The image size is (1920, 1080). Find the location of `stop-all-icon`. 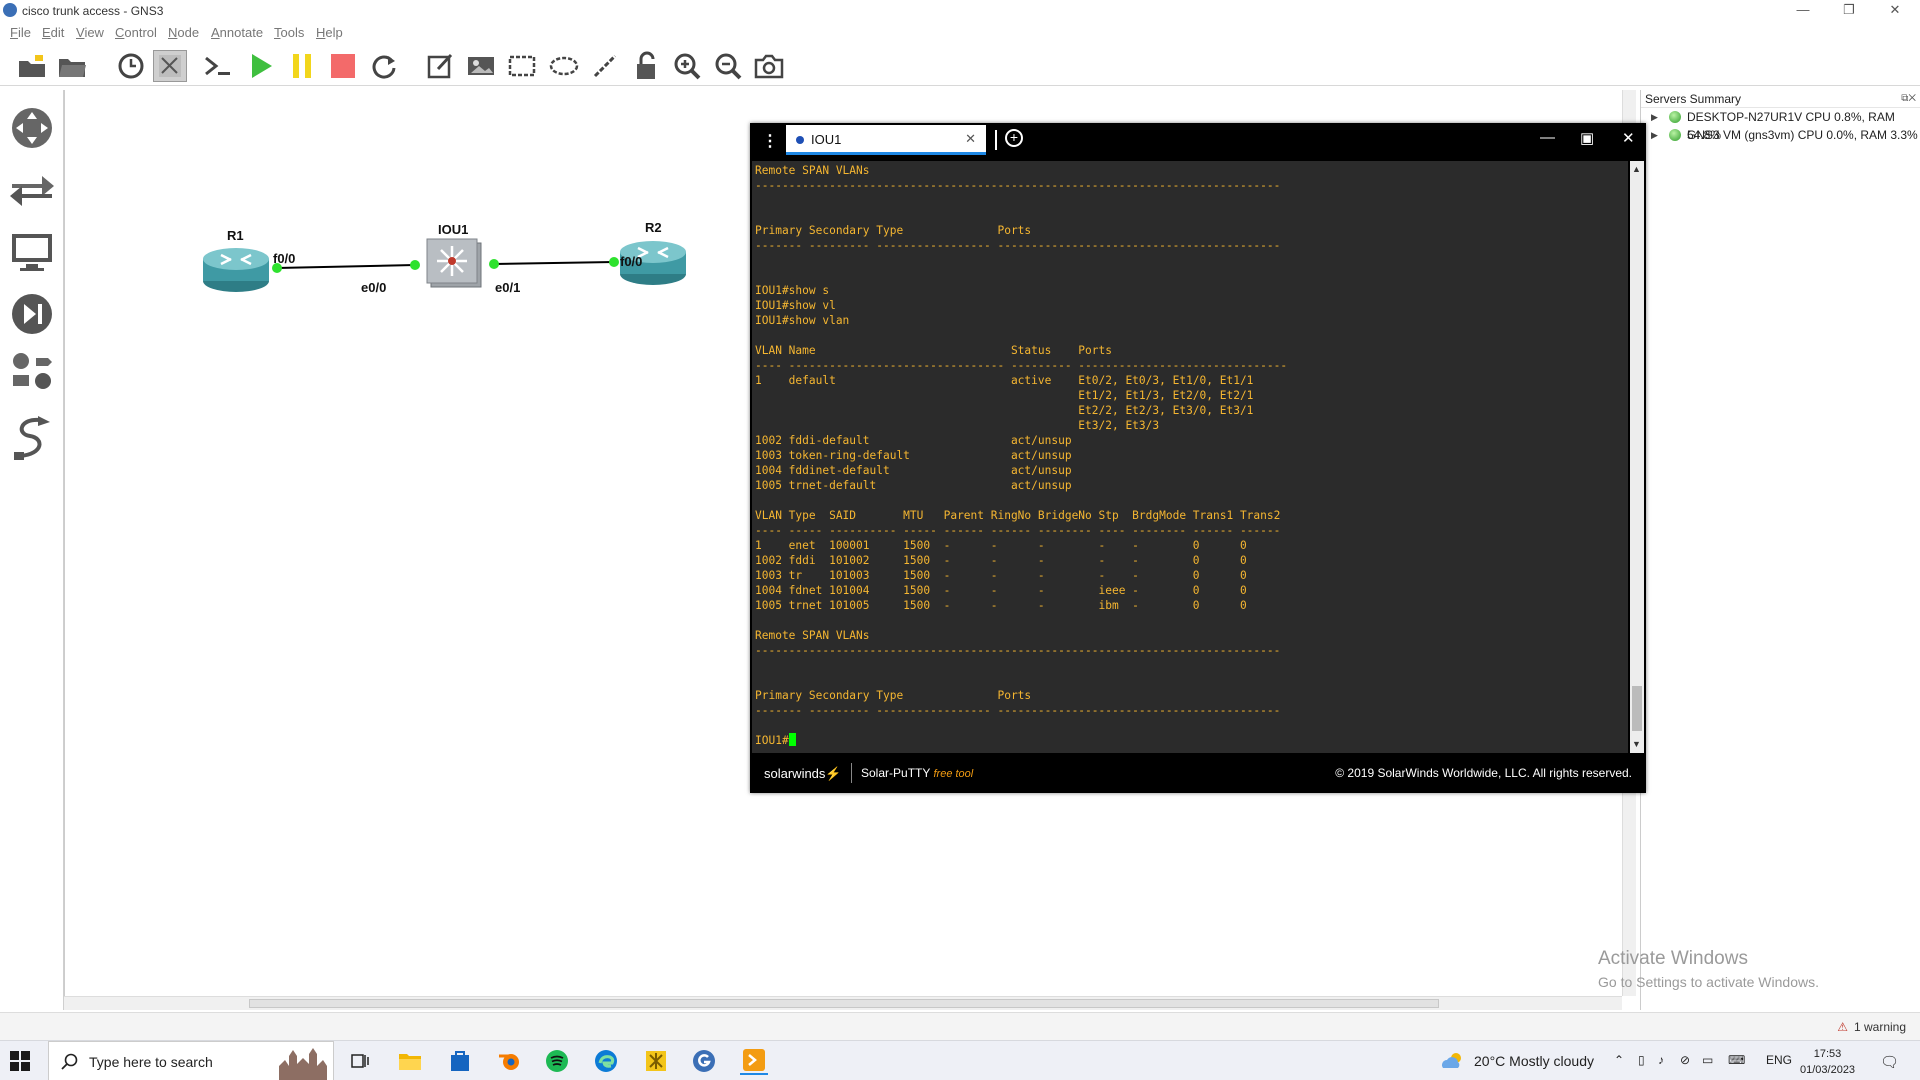

stop-all-icon is located at coordinates (343, 66).